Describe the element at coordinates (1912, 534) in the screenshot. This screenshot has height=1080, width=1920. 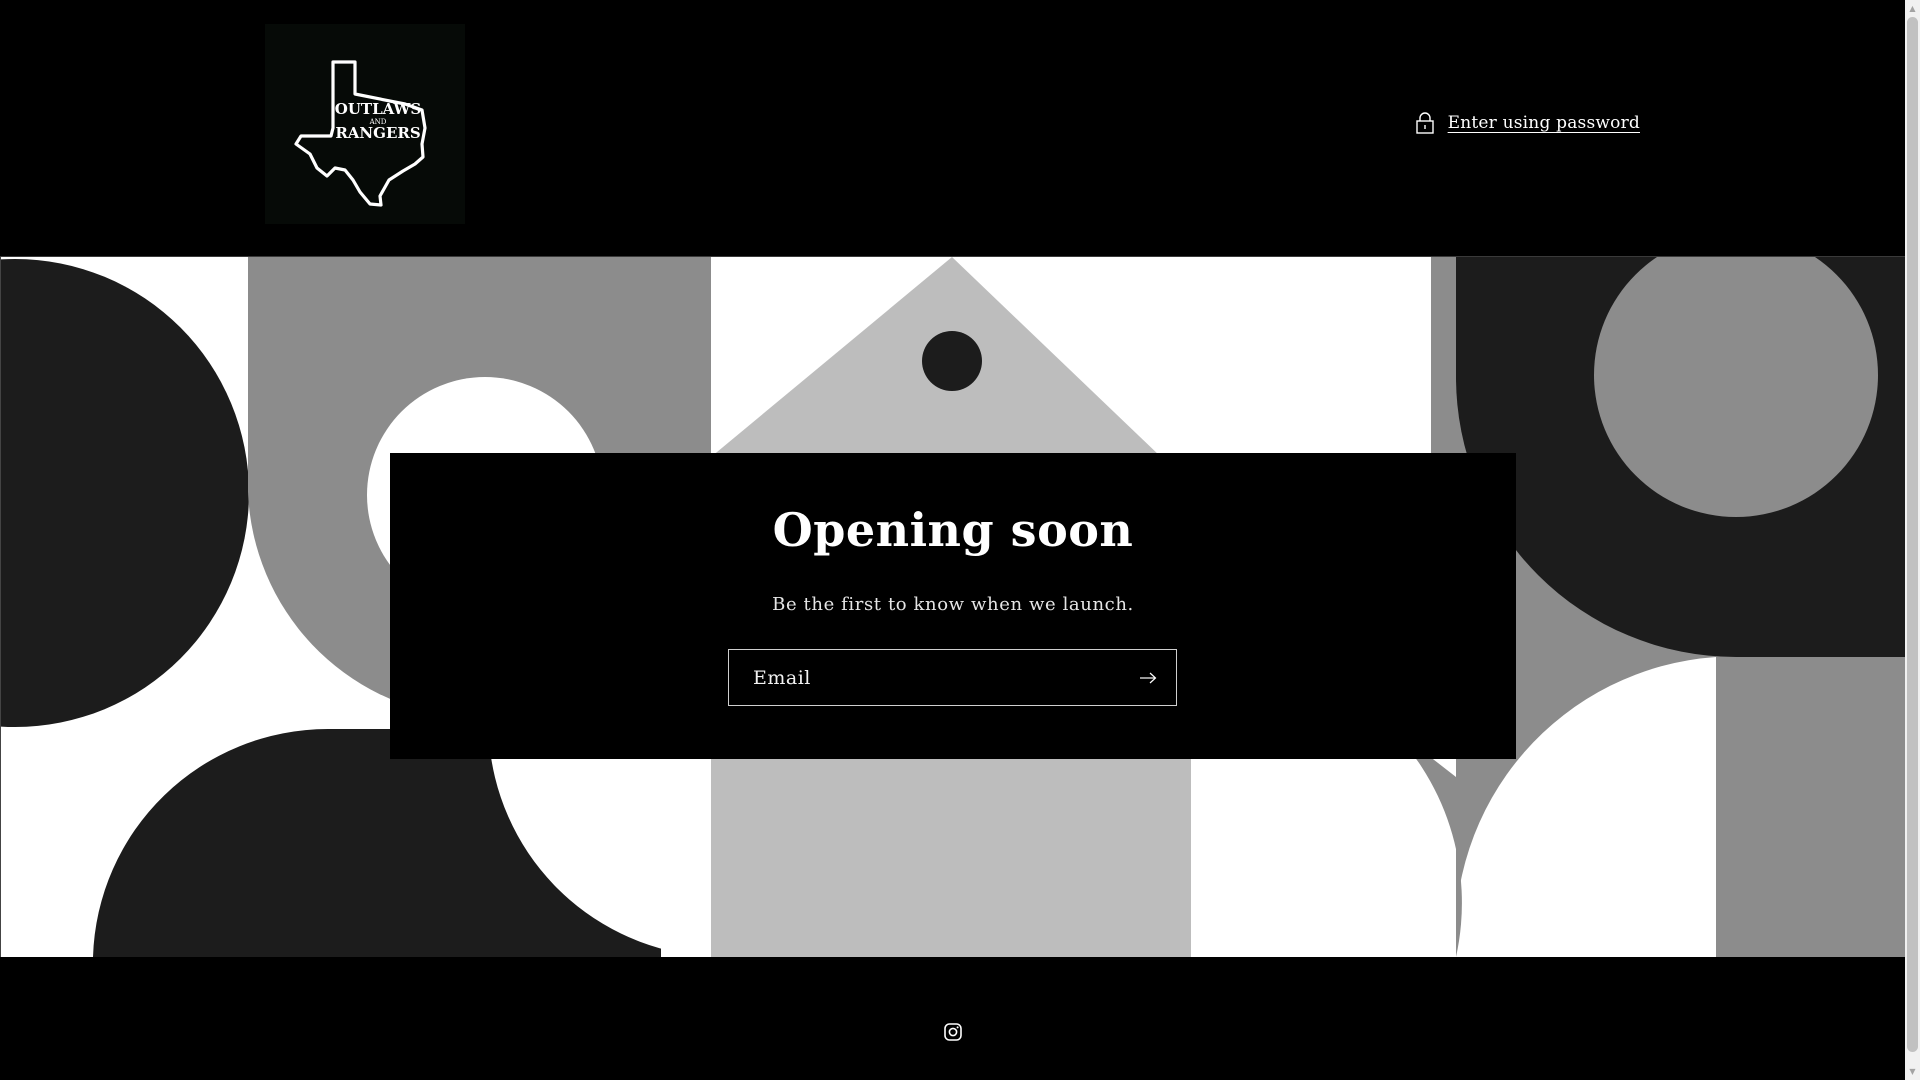
I see `scrollbar-thumb` at that location.